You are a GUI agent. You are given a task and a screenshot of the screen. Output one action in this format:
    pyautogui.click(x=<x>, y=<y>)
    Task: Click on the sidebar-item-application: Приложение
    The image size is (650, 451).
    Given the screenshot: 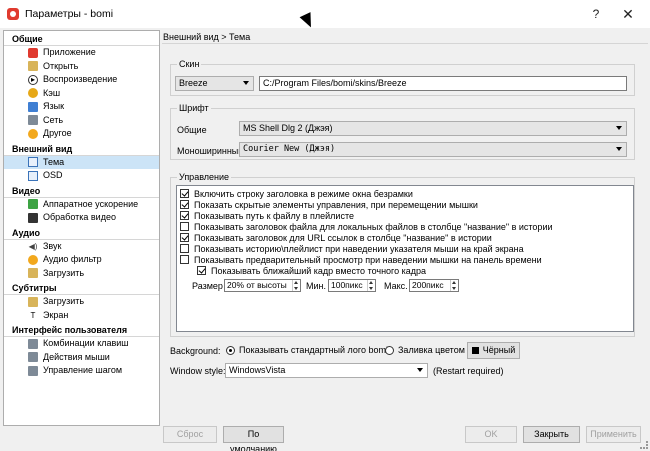 What is the action you would take?
    pyautogui.click(x=81, y=53)
    